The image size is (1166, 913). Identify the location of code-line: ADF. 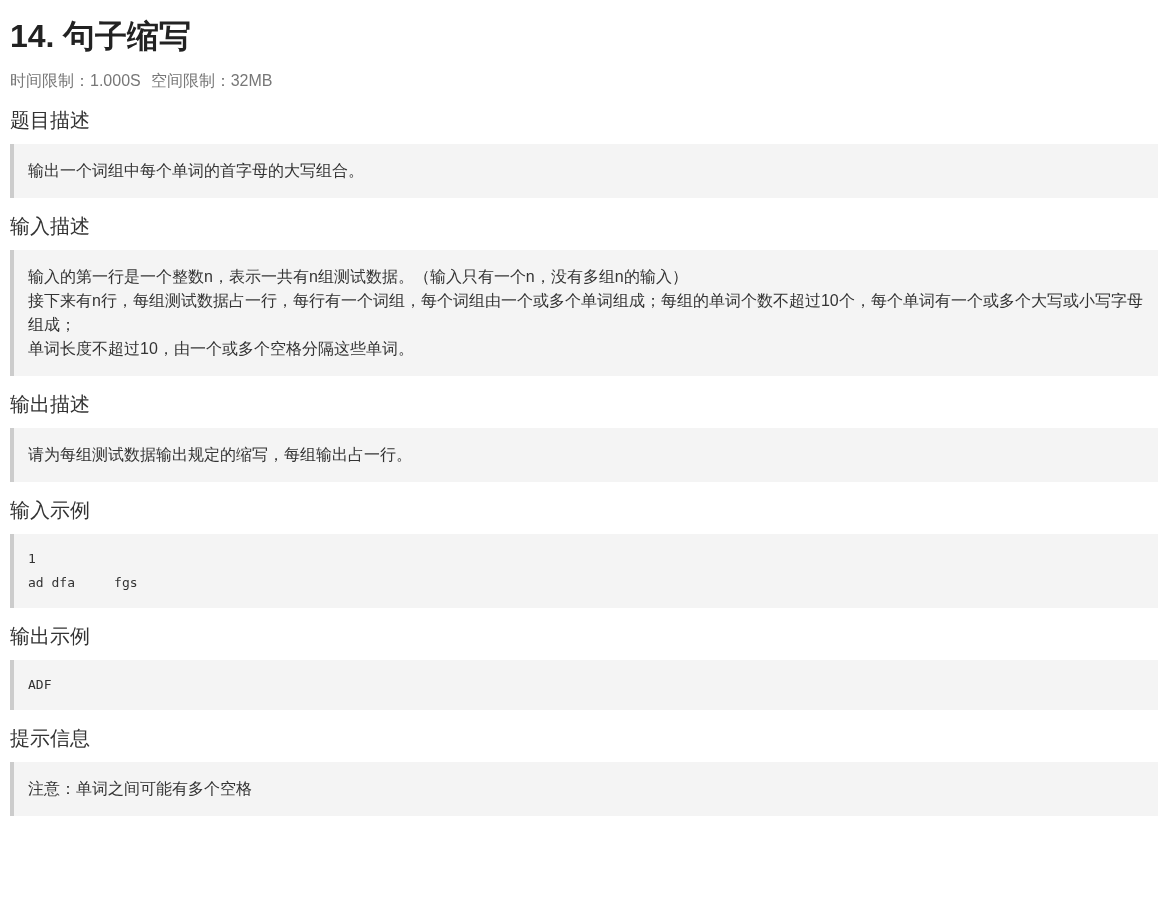
(40, 685).